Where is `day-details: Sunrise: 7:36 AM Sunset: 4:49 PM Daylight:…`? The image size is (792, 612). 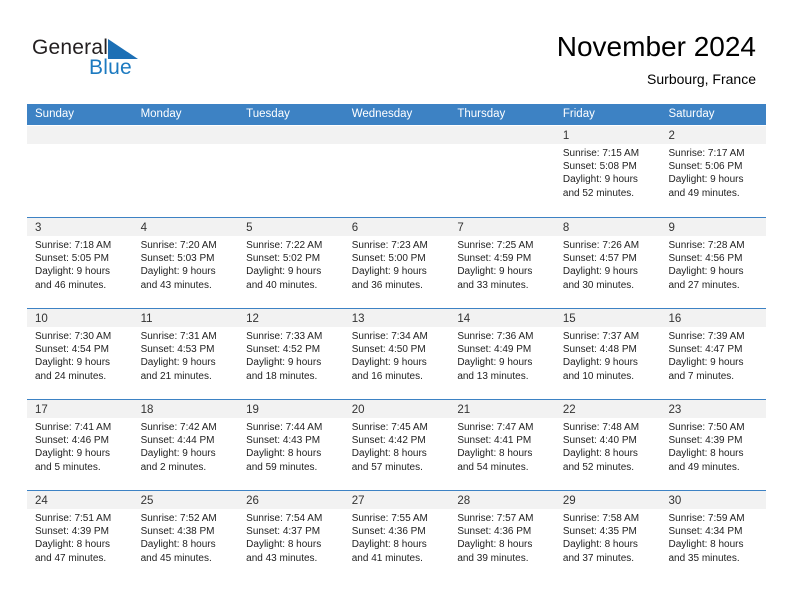
day-details: Sunrise: 7:36 AM Sunset: 4:49 PM Daylight:… is located at coordinates (502, 355).